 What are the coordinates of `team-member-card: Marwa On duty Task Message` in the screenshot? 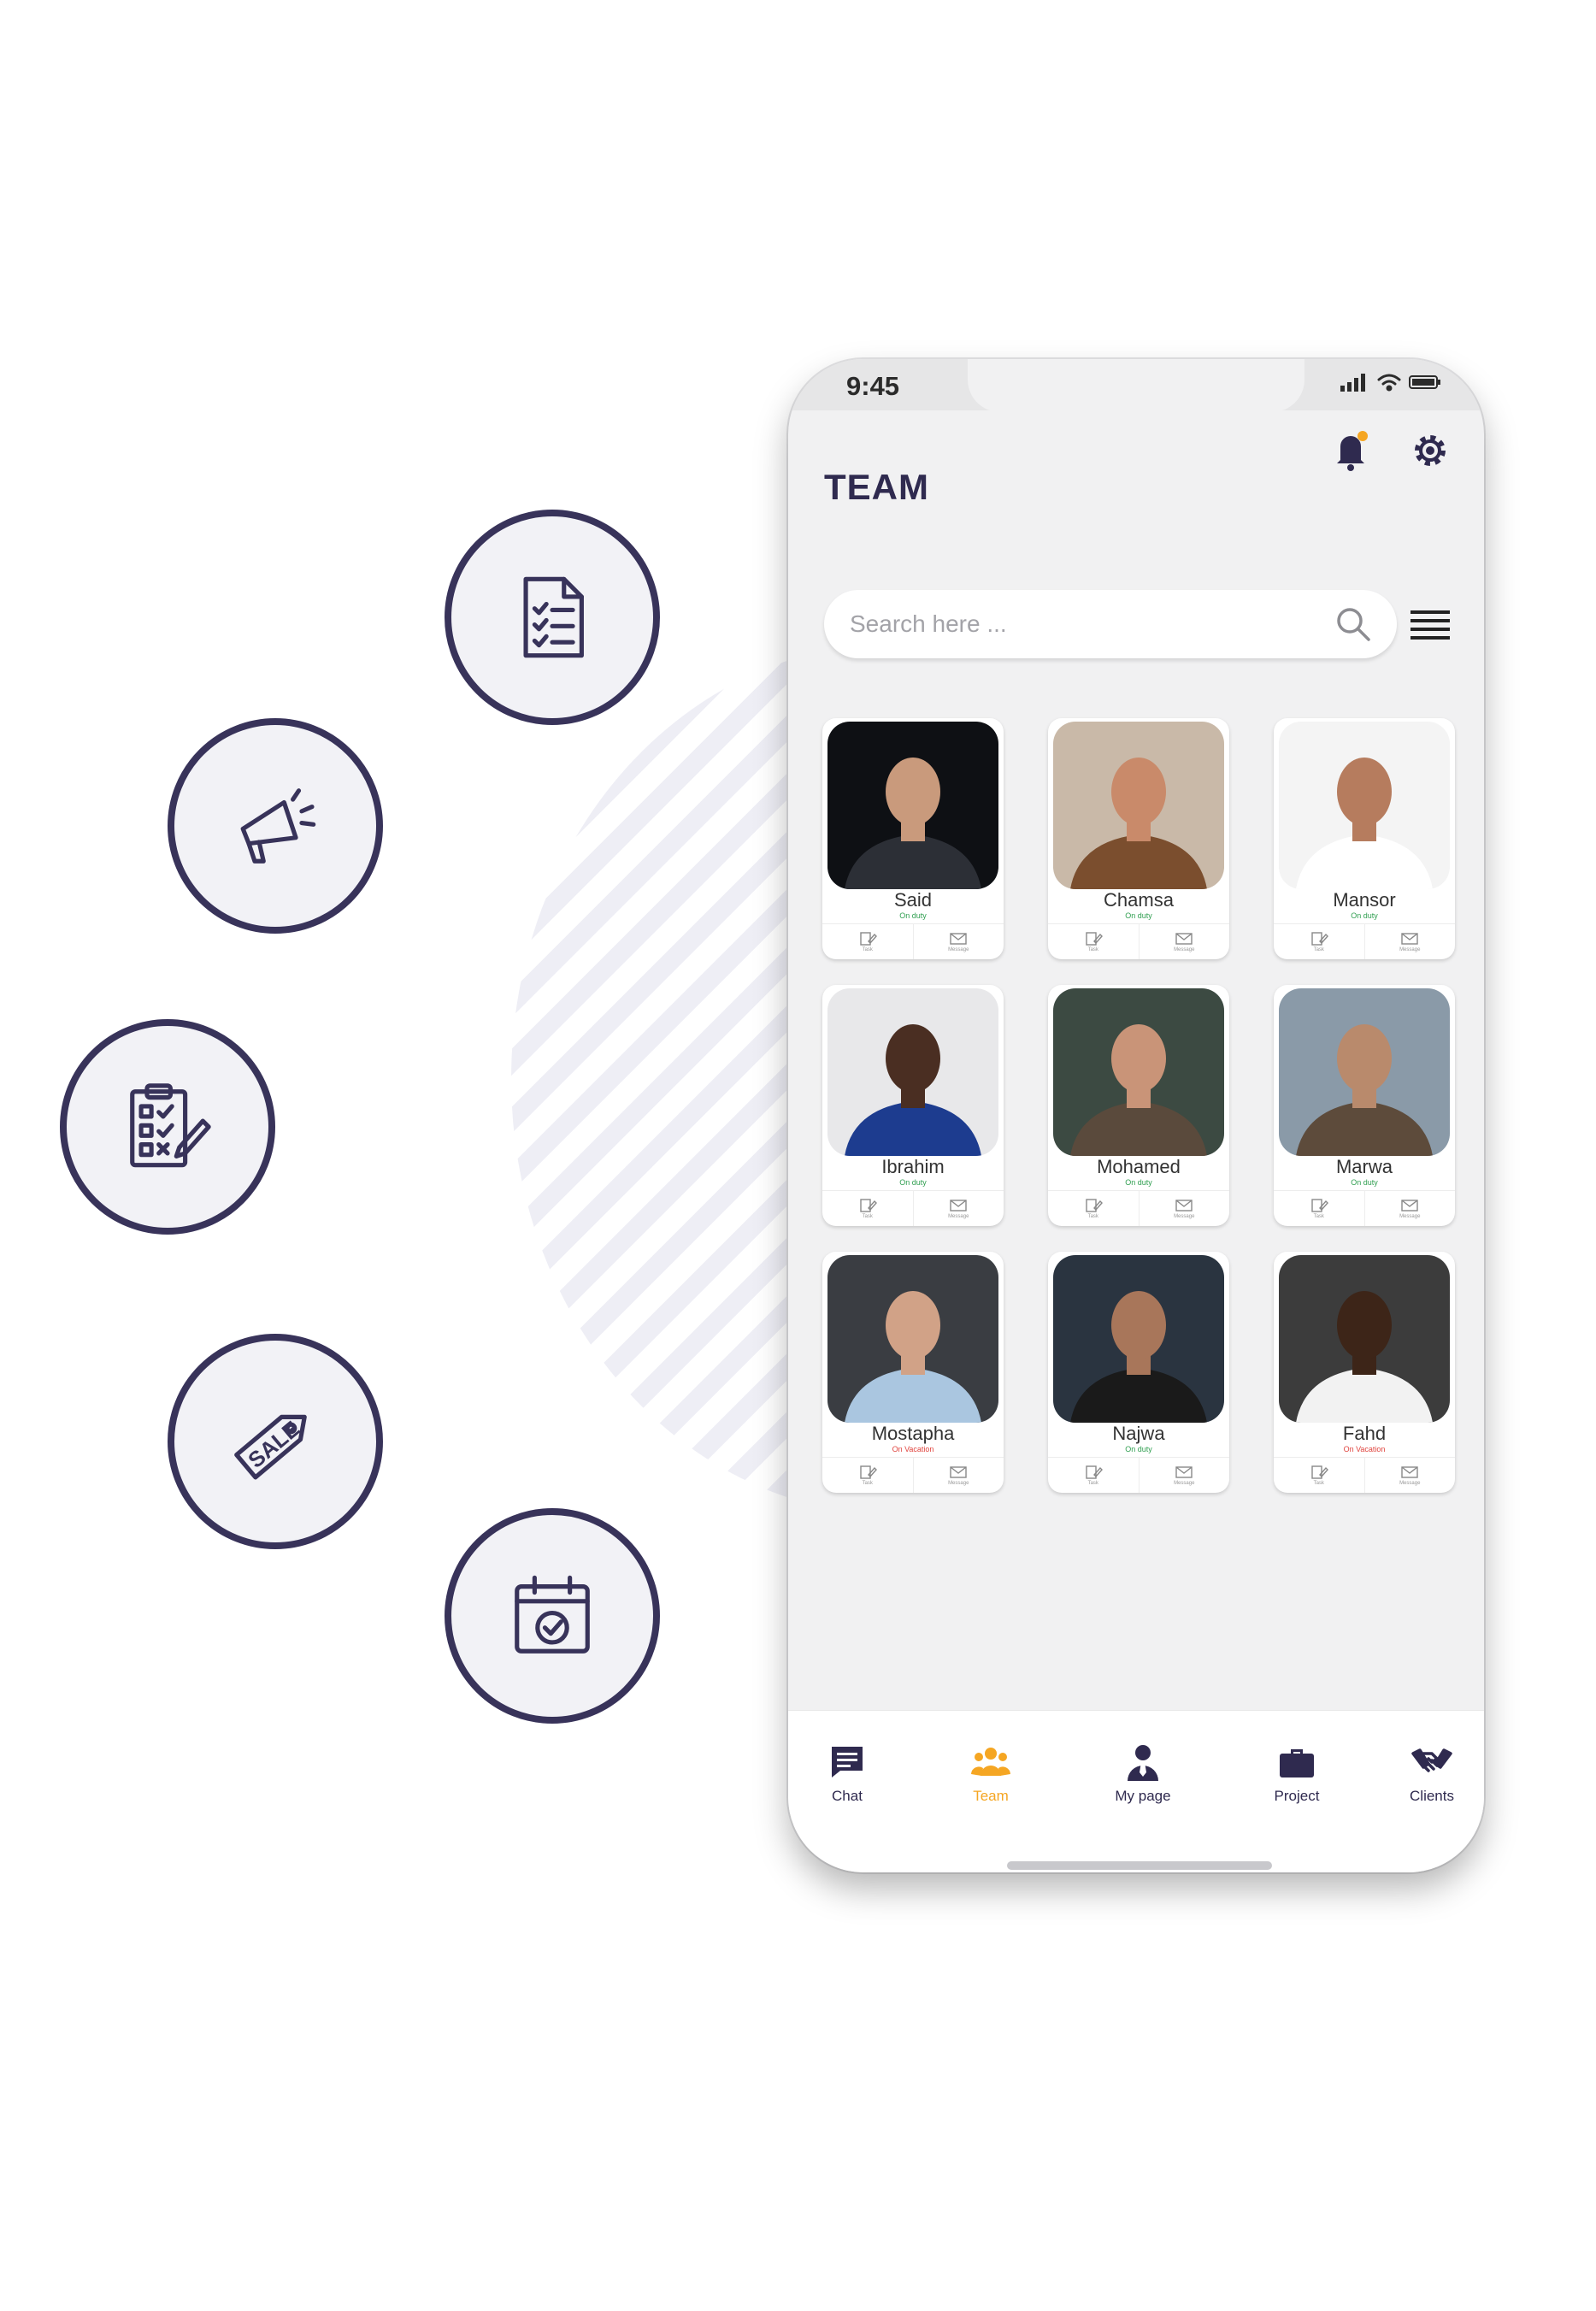 It's located at (1364, 1105).